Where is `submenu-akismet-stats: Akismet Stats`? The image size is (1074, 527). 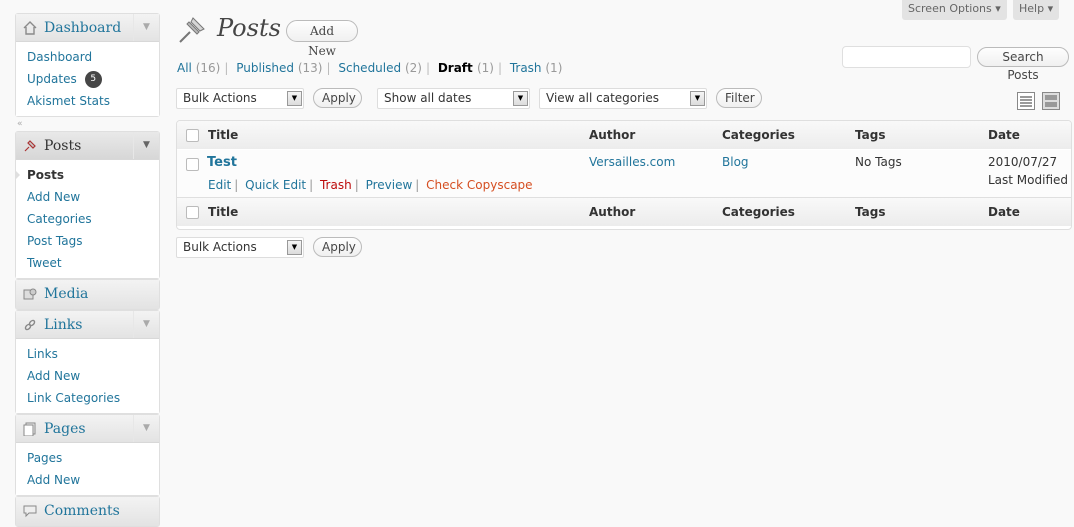 submenu-akismet-stats: Akismet Stats is located at coordinates (87, 101).